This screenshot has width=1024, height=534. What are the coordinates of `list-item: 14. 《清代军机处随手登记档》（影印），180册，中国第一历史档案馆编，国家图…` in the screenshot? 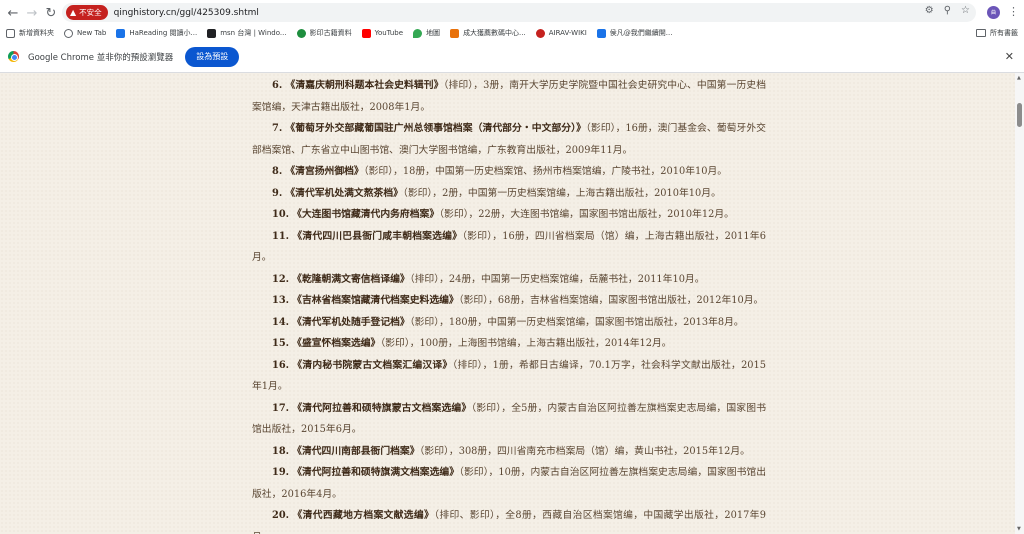 It's located at (509, 323).